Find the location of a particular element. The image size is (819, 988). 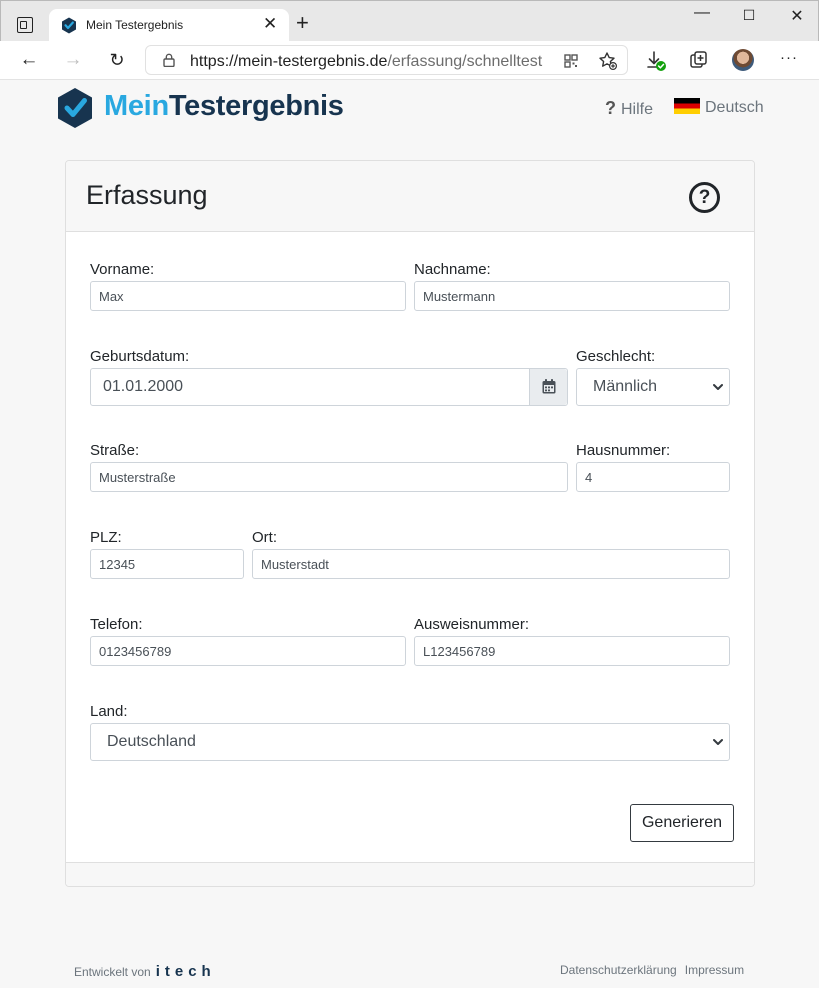

geburtsdatum-field is located at coordinates (329, 387).